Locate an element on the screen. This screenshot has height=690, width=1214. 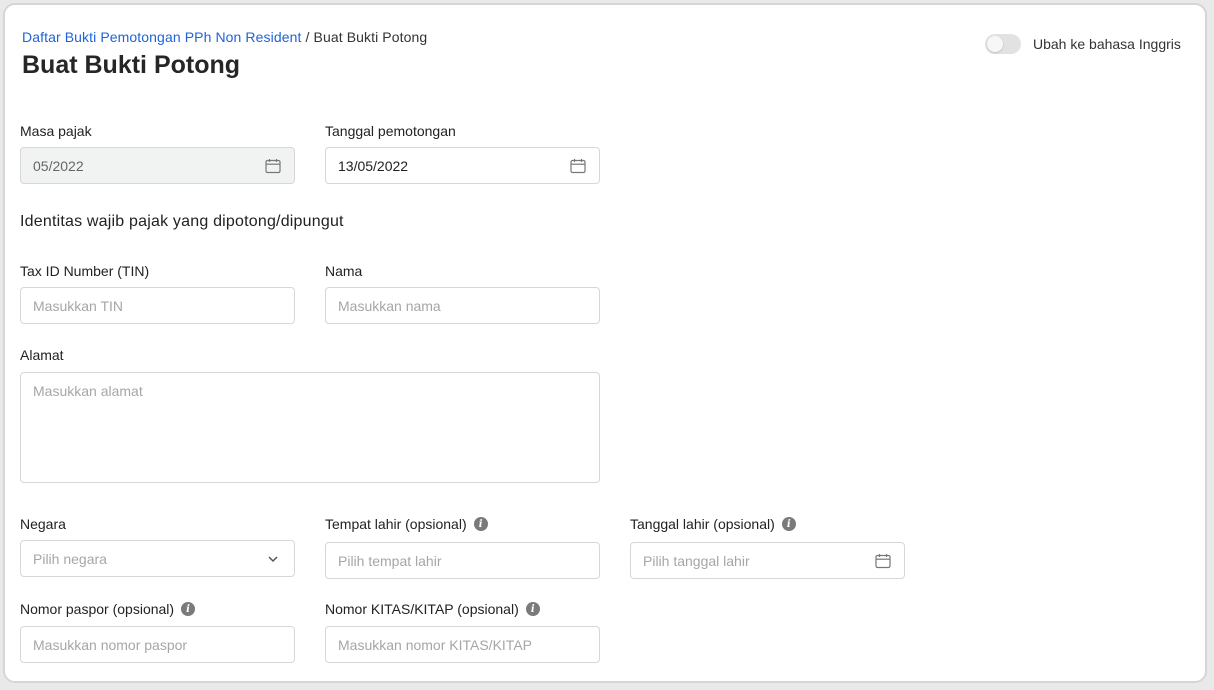
masa-pajak-field: 05/2022 is located at coordinates (157, 165).